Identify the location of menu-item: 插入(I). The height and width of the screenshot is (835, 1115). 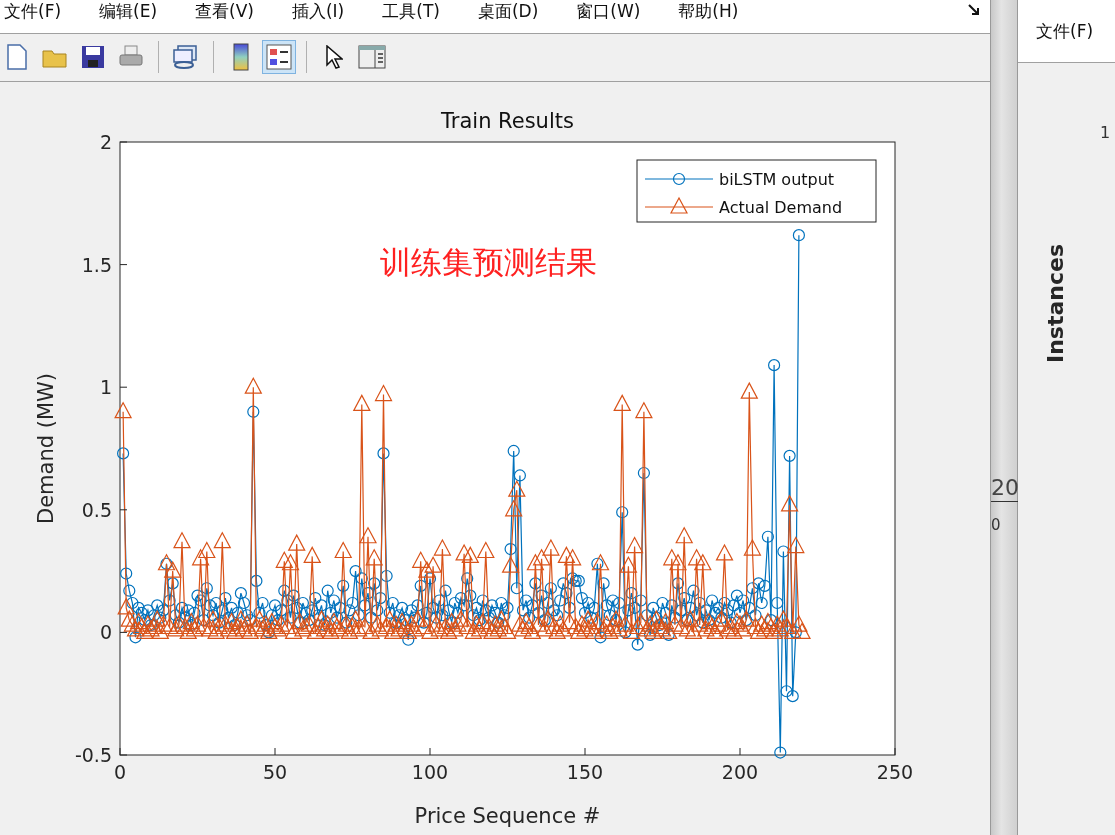
(318, 11).